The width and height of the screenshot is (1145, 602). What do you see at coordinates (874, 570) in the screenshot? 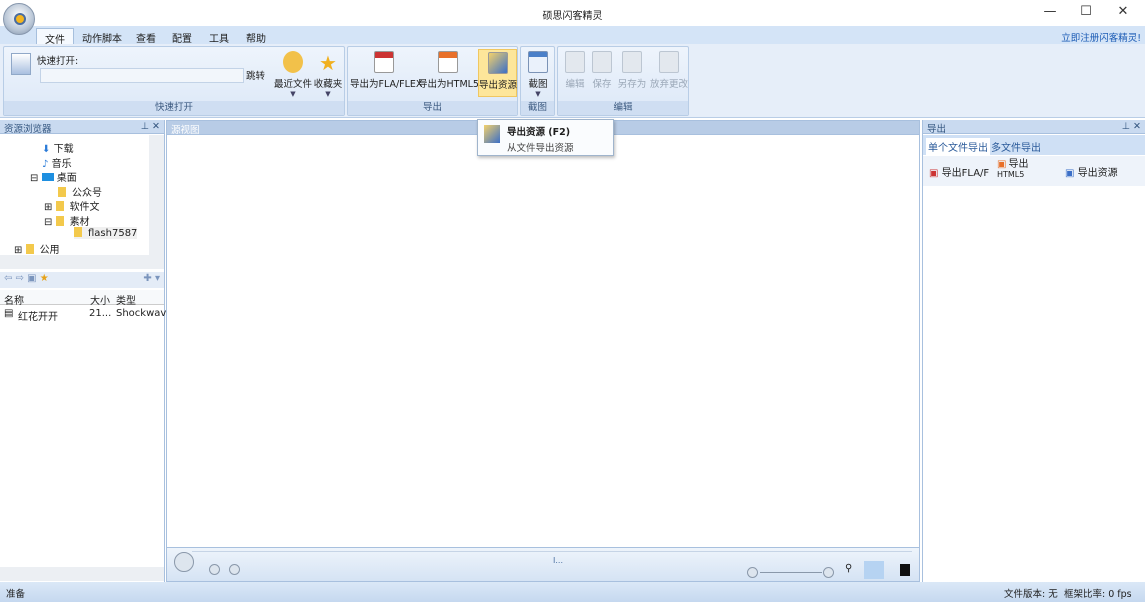
I see `actual-size-button` at bounding box center [874, 570].